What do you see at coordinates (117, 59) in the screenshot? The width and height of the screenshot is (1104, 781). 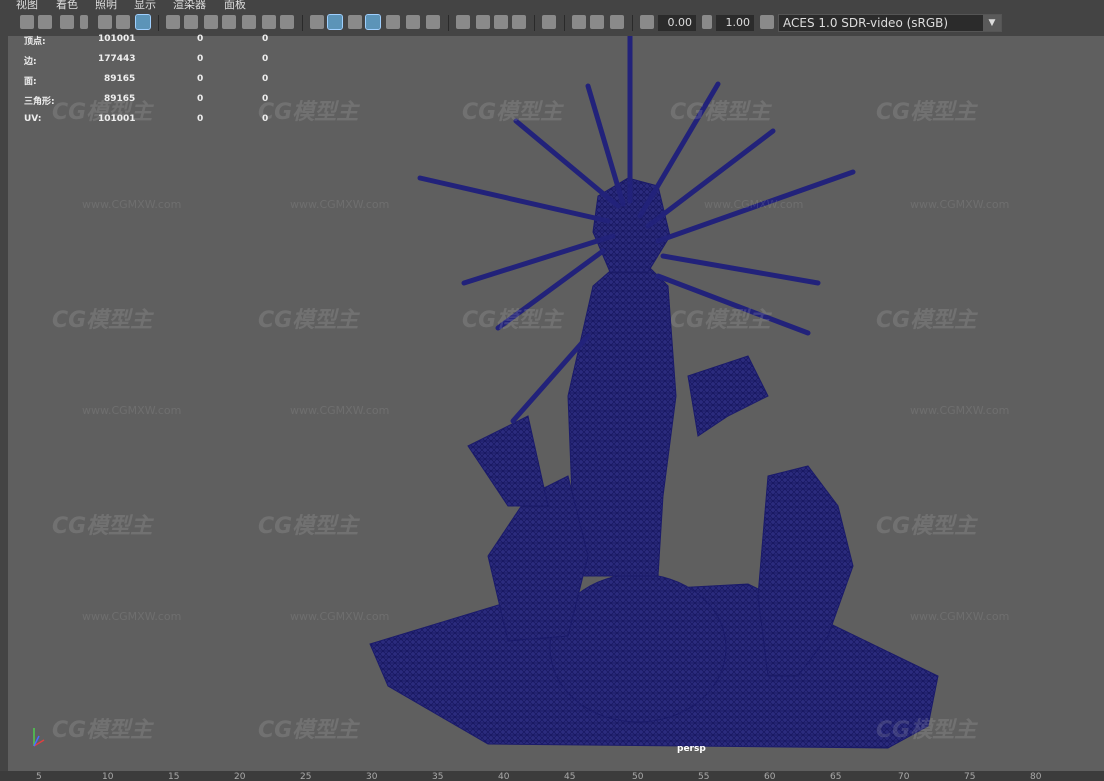 I see `hud-value: 177443` at bounding box center [117, 59].